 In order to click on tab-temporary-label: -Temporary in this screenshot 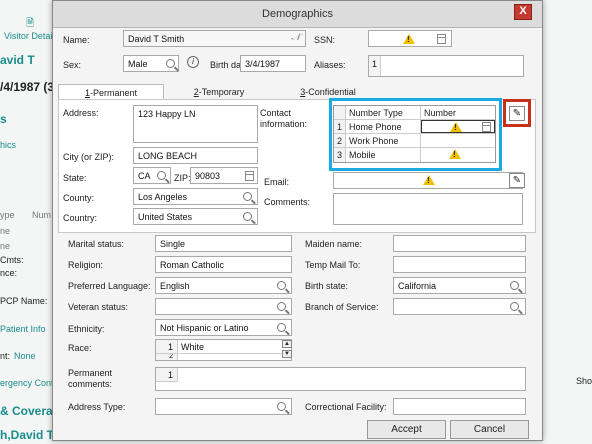, I will do `click(221, 92)`.